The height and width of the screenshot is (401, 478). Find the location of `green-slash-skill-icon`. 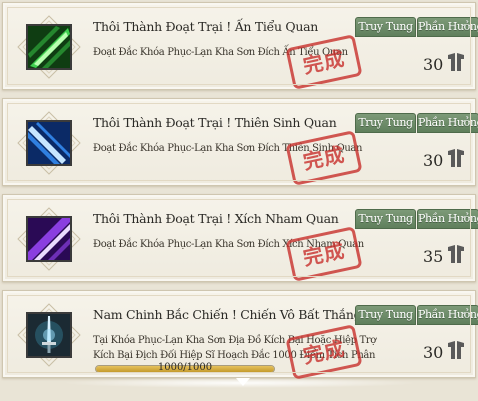

green-slash-skill-icon is located at coordinates (49, 47).